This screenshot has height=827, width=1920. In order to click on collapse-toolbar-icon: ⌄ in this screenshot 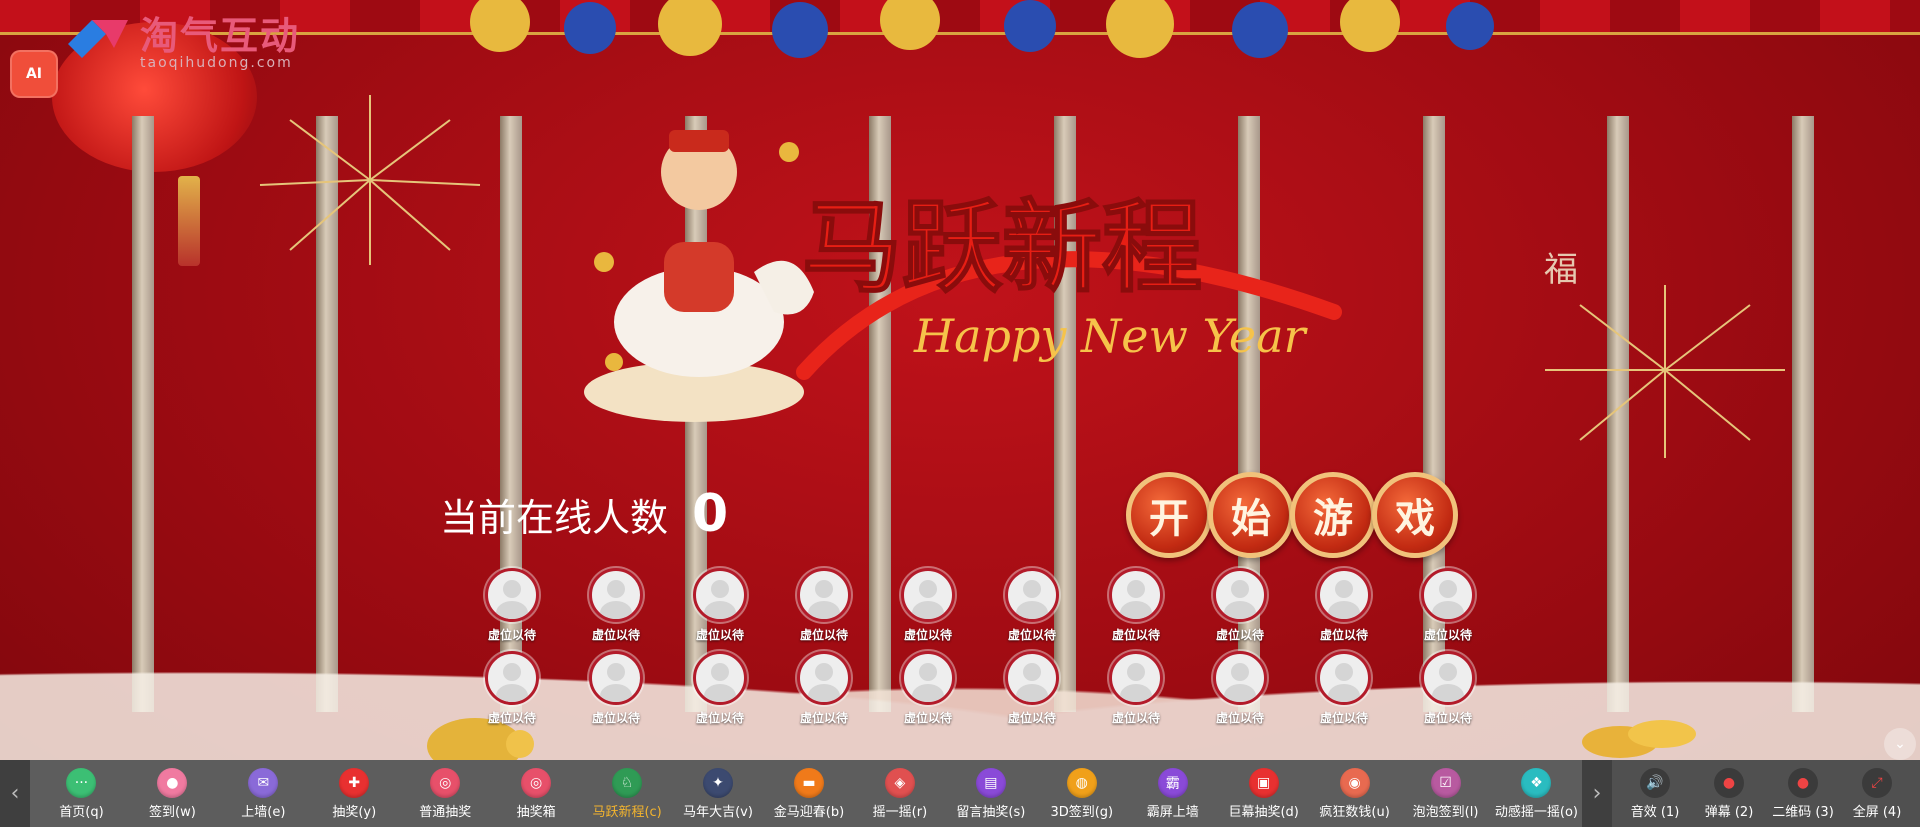, I will do `click(1900, 744)`.